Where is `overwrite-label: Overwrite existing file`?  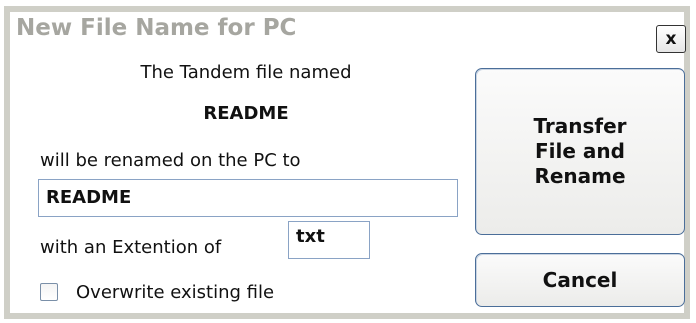
overwrite-label: Overwrite existing file is located at coordinates (175, 292).